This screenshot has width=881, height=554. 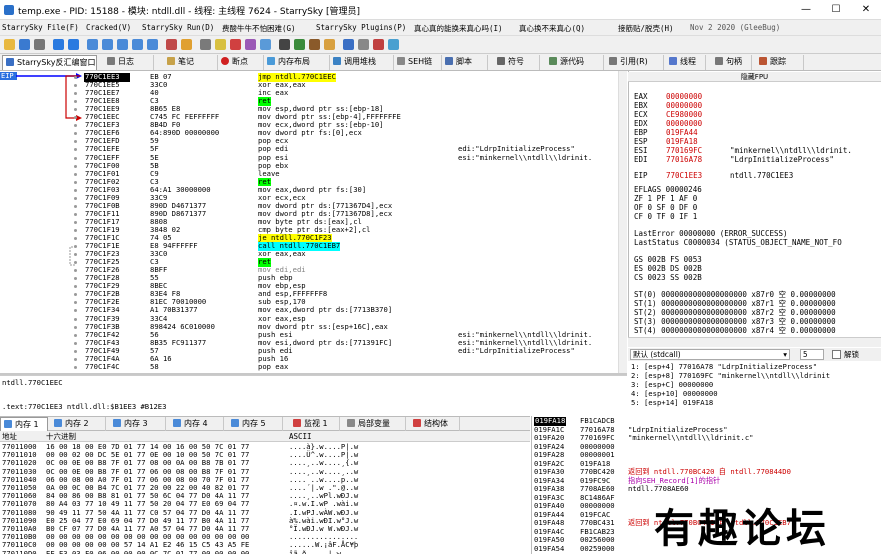 I want to click on run-to-user-icon, so click(x=152, y=44).